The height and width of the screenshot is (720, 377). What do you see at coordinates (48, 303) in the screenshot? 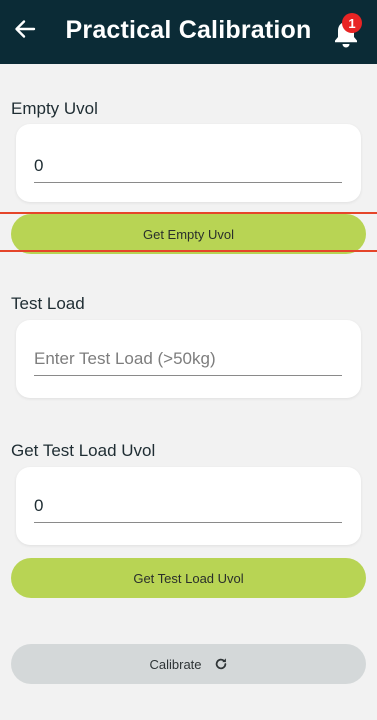
I see `test-load-label: Test Load` at bounding box center [48, 303].